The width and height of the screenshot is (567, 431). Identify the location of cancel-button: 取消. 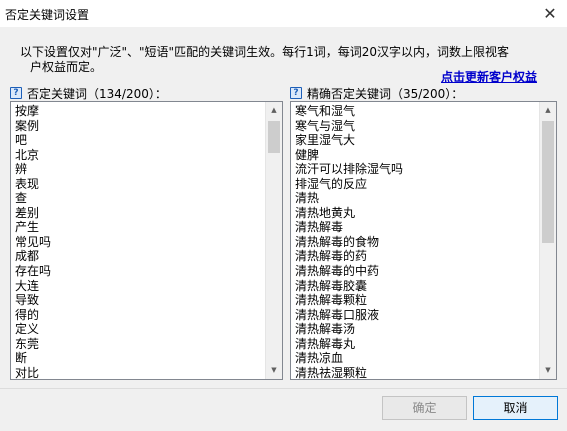
(515, 408).